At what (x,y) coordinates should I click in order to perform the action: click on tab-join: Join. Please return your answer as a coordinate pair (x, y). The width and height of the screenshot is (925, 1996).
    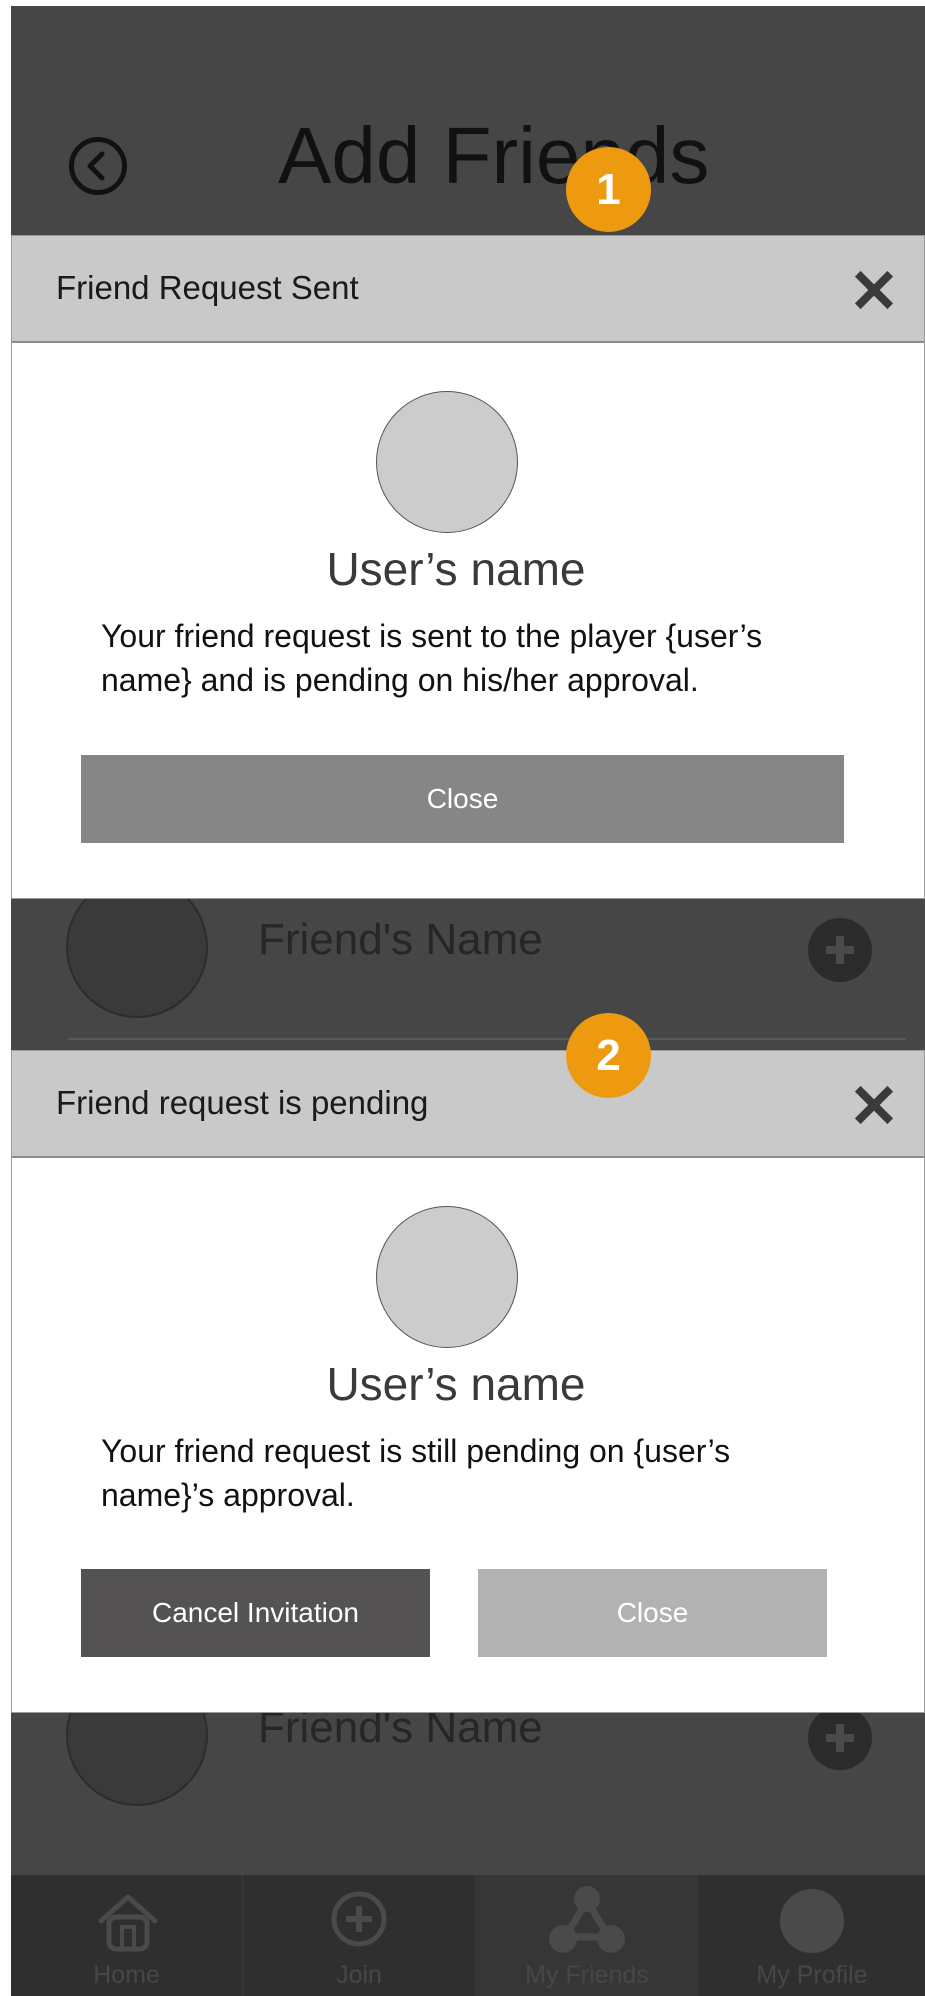
    Looking at the image, I should click on (359, 1935).